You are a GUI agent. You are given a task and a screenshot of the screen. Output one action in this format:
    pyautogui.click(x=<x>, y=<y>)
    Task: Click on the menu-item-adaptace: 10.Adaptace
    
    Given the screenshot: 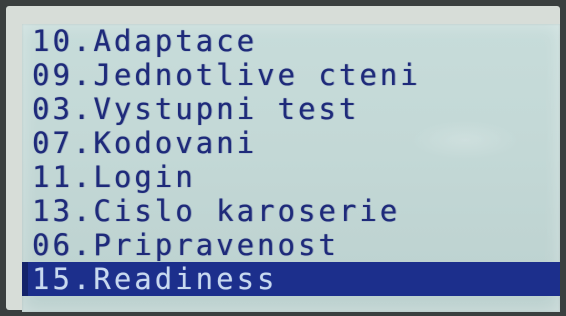 What is the action you would take?
    pyautogui.click(x=291, y=41)
    